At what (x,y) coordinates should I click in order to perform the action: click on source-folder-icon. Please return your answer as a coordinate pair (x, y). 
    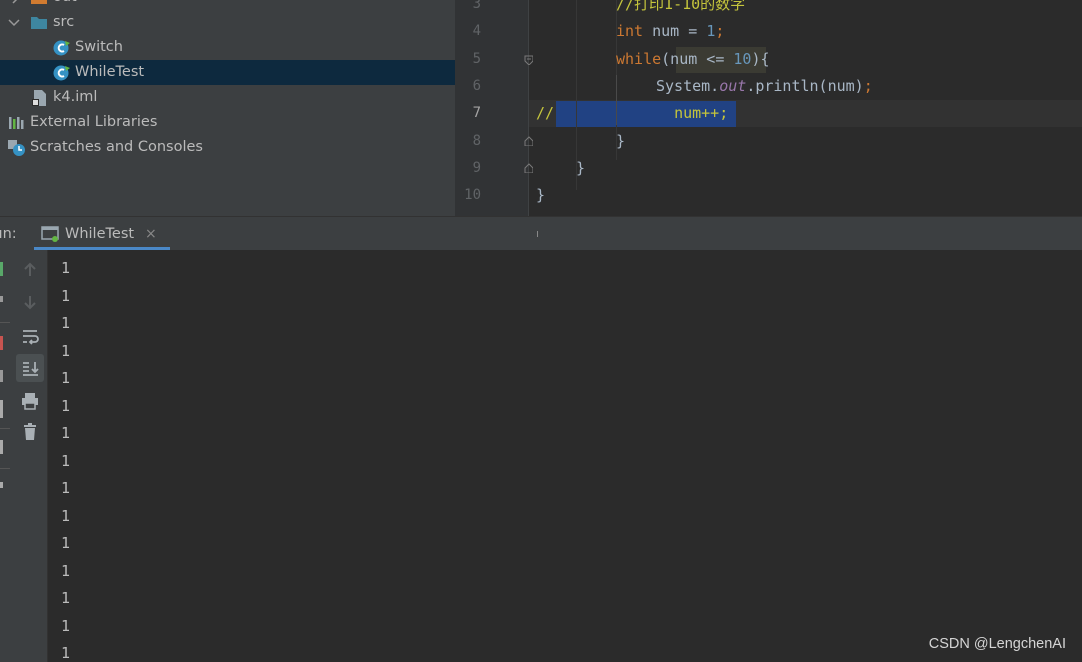
    Looking at the image, I should click on (39, 23).